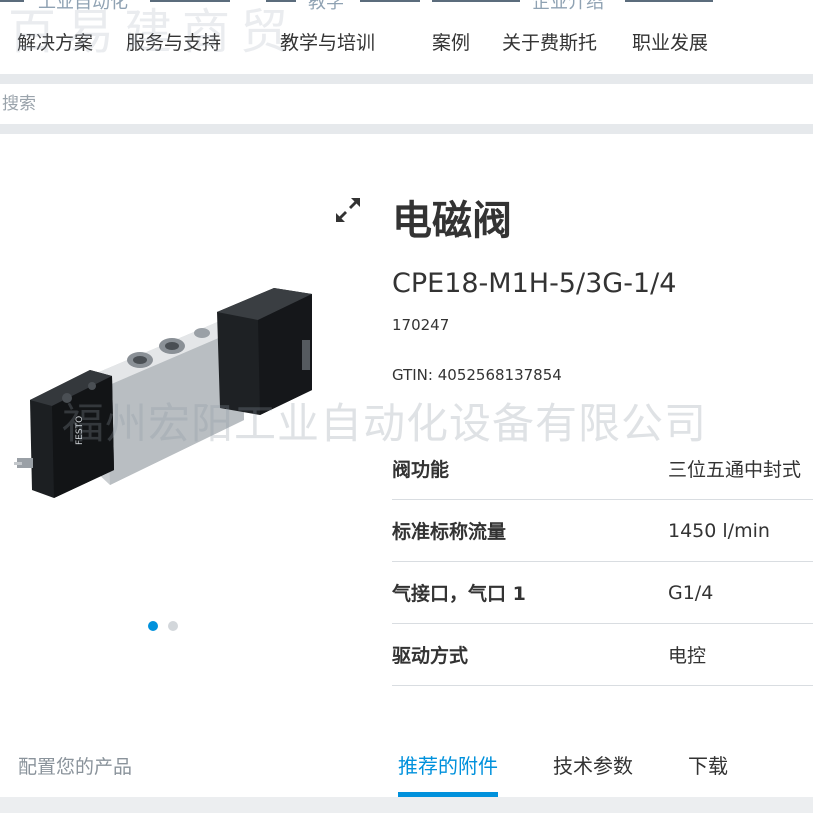 Image resolution: width=813 pixels, height=813 pixels. What do you see at coordinates (708, 764) in the screenshot?
I see `tab-downloads: 下载` at bounding box center [708, 764].